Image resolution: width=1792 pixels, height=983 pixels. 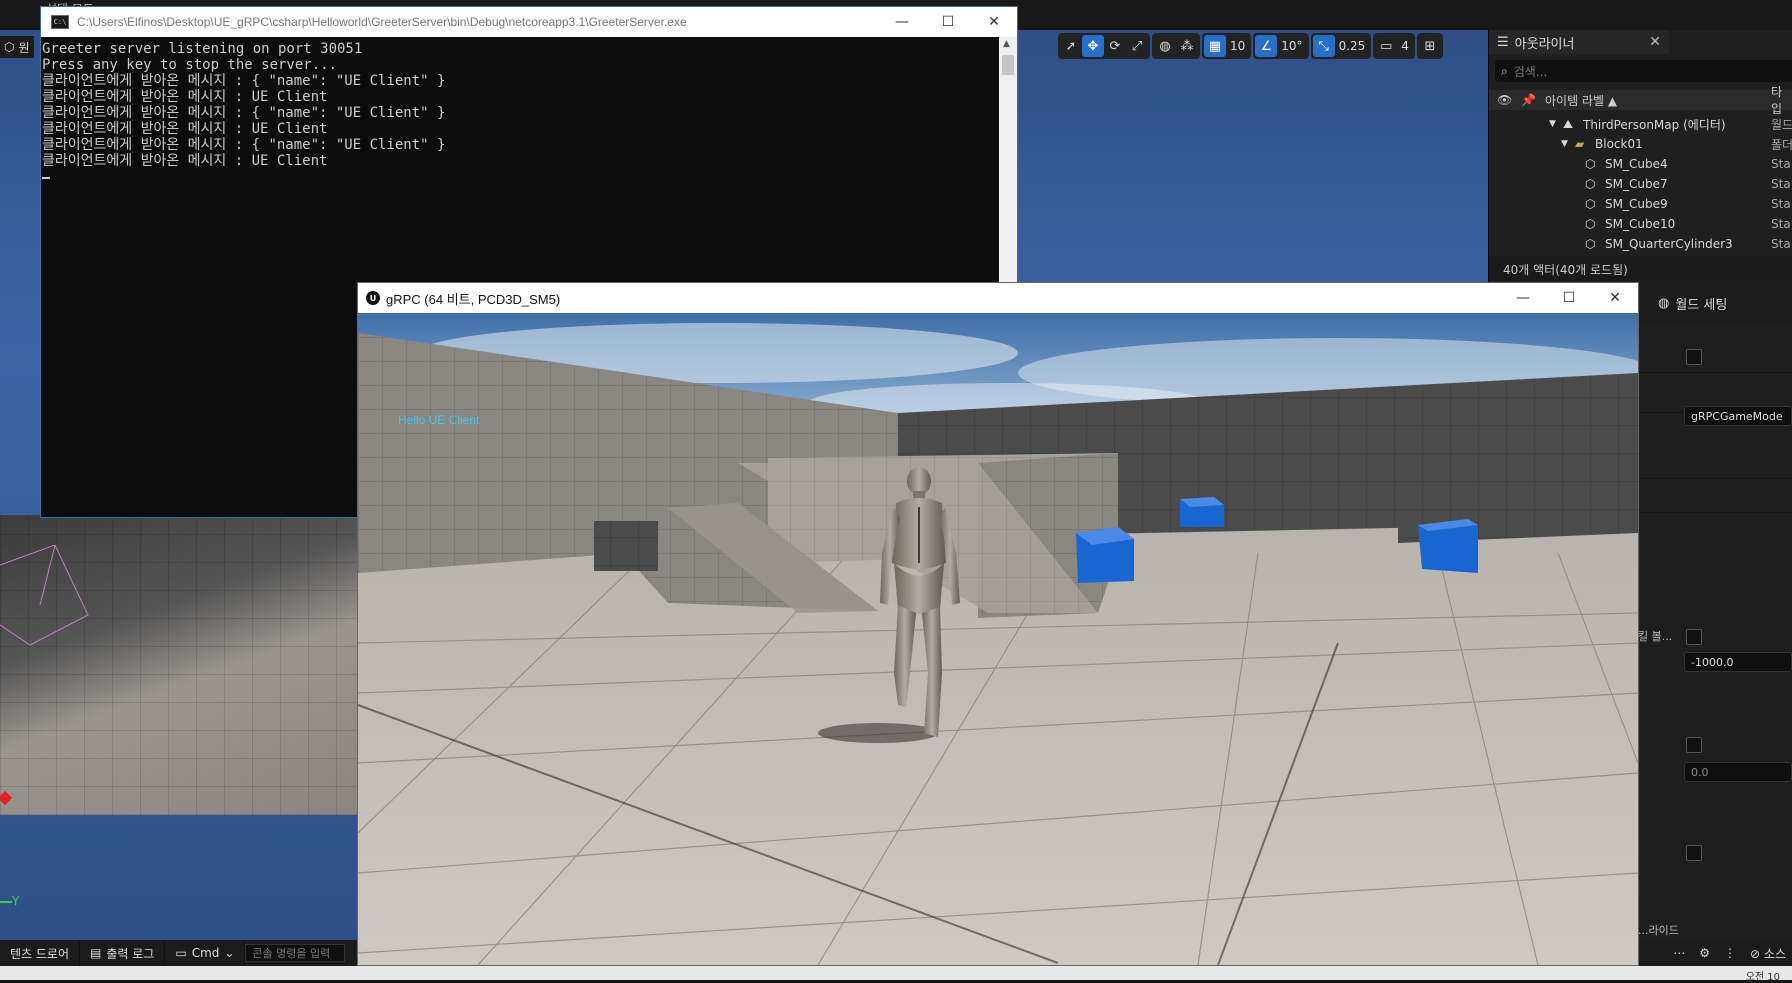 I want to click on chevron-down-icon: ⌄, so click(x=229, y=953).